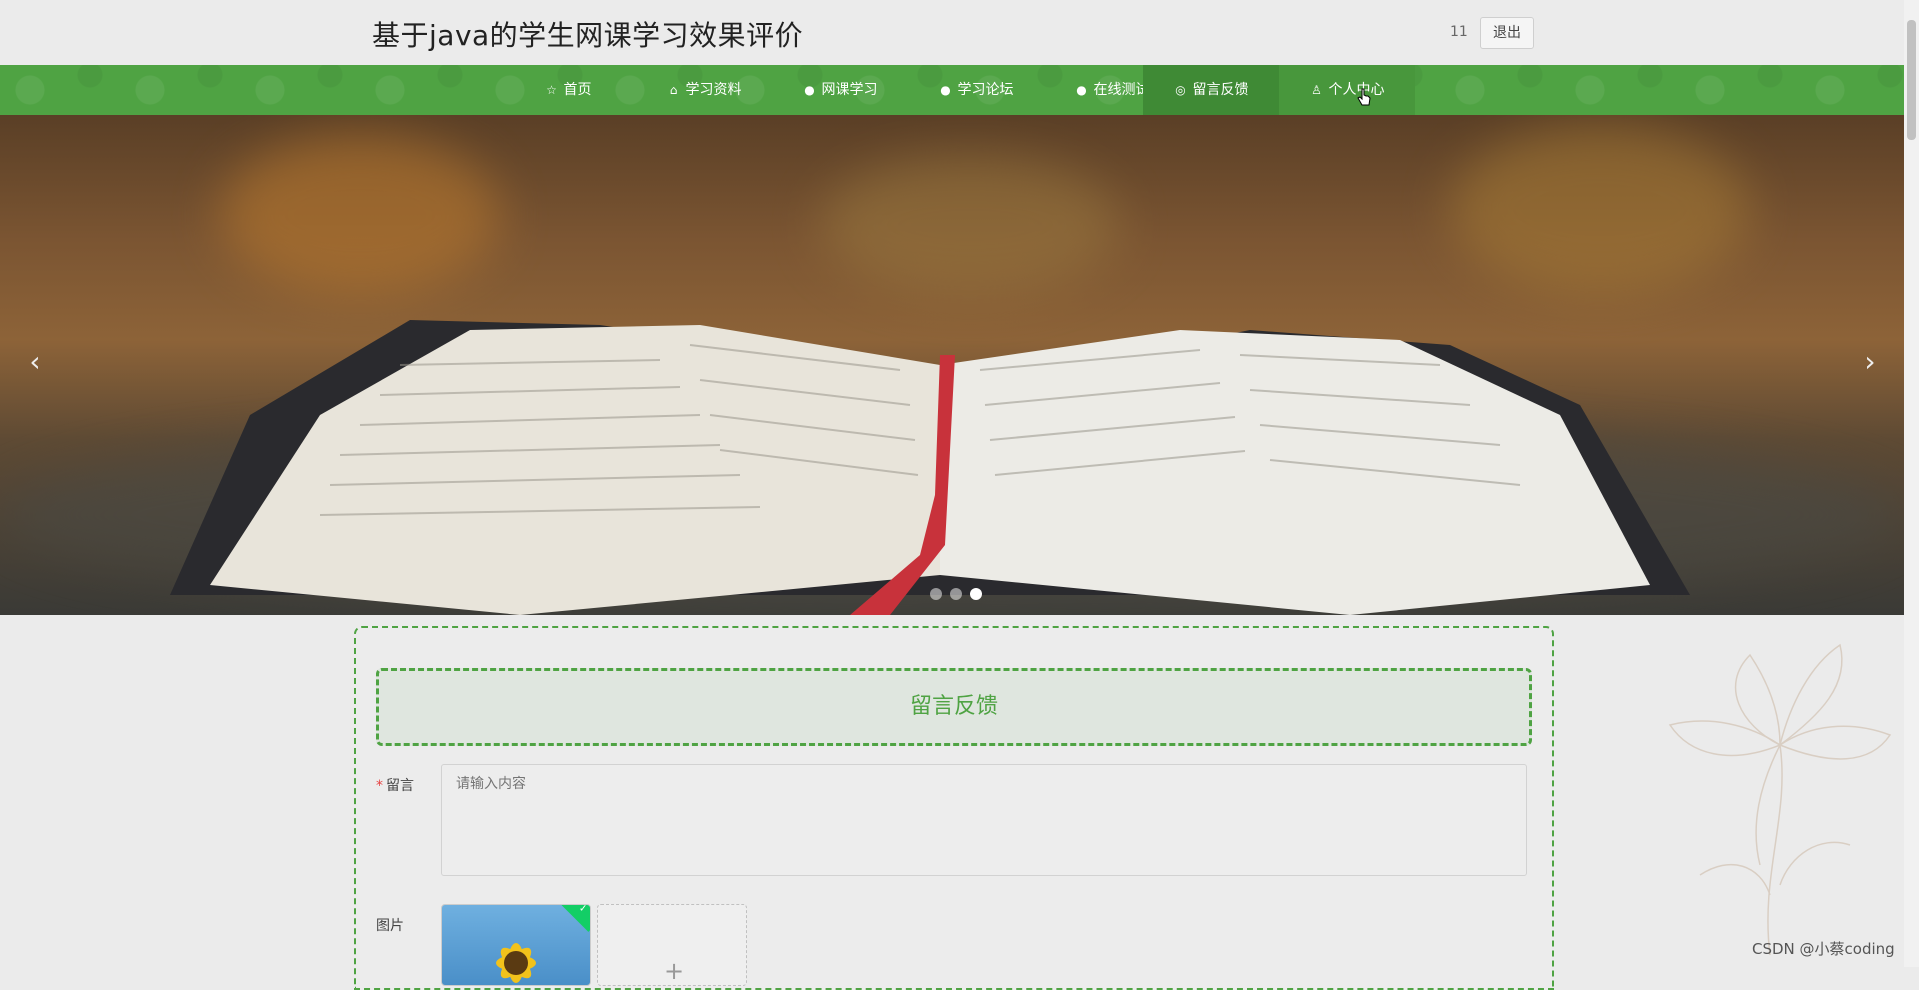  What do you see at coordinates (1316, 90) in the screenshot?
I see `user-icon: ♙` at bounding box center [1316, 90].